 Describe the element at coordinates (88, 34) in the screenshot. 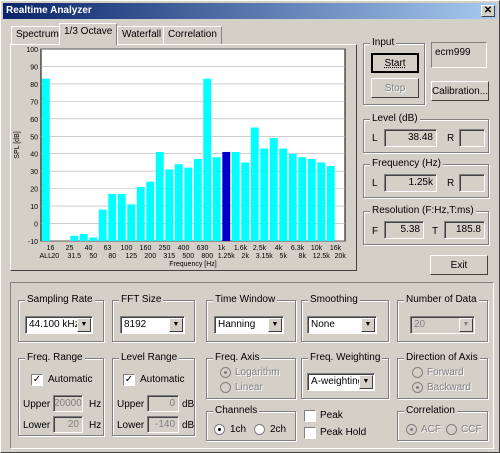

I see `tab-1-3-octave: 1/3 Octave` at that location.